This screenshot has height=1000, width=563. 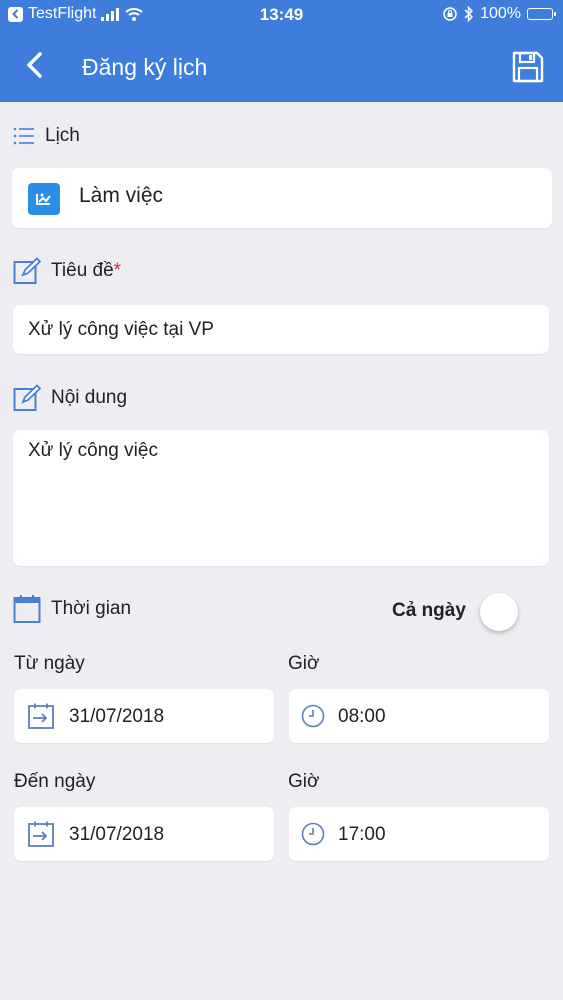 What do you see at coordinates (429, 610) in the screenshot?
I see `all-day-label: Cả ngày` at bounding box center [429, 610].